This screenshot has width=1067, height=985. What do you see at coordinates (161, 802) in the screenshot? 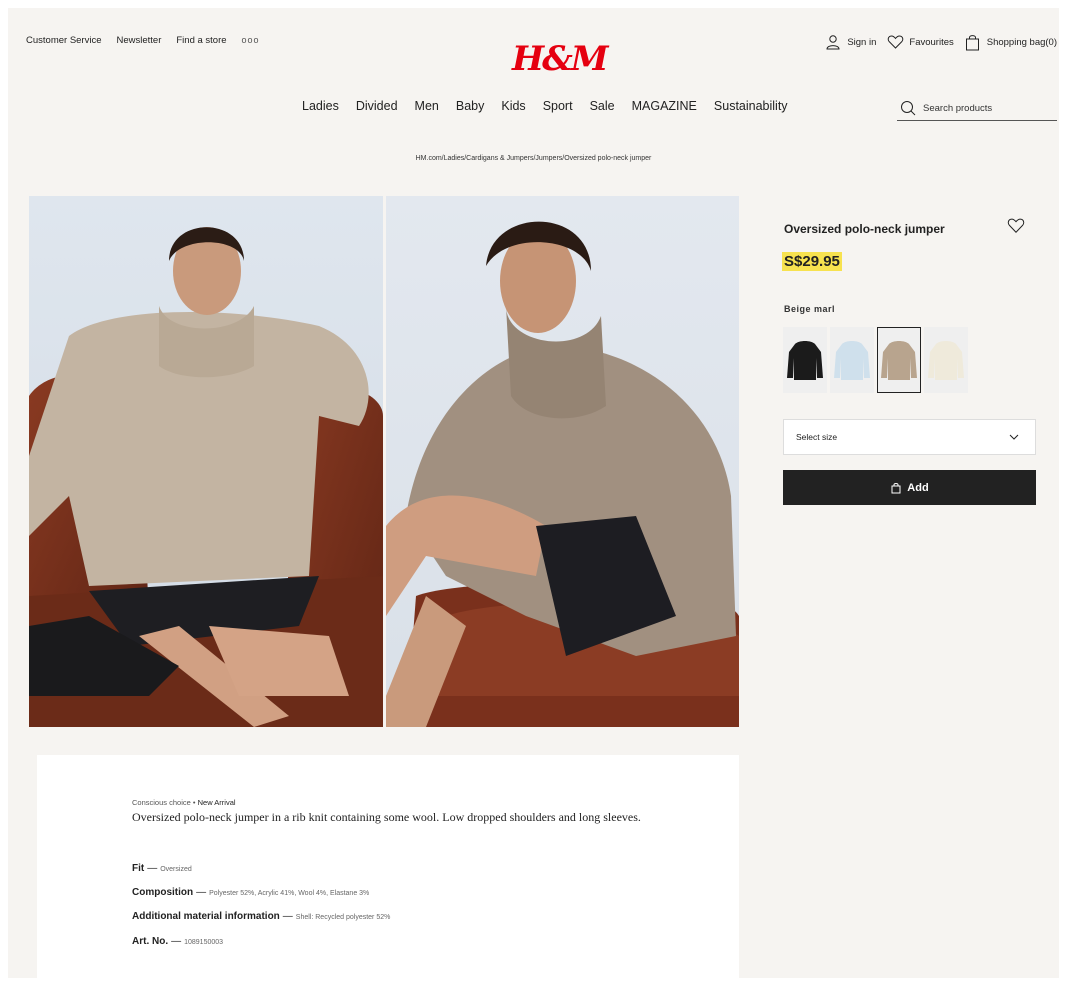
I see `conscious-choice-tag: Conscious choice` at bounding box center [161, 802].